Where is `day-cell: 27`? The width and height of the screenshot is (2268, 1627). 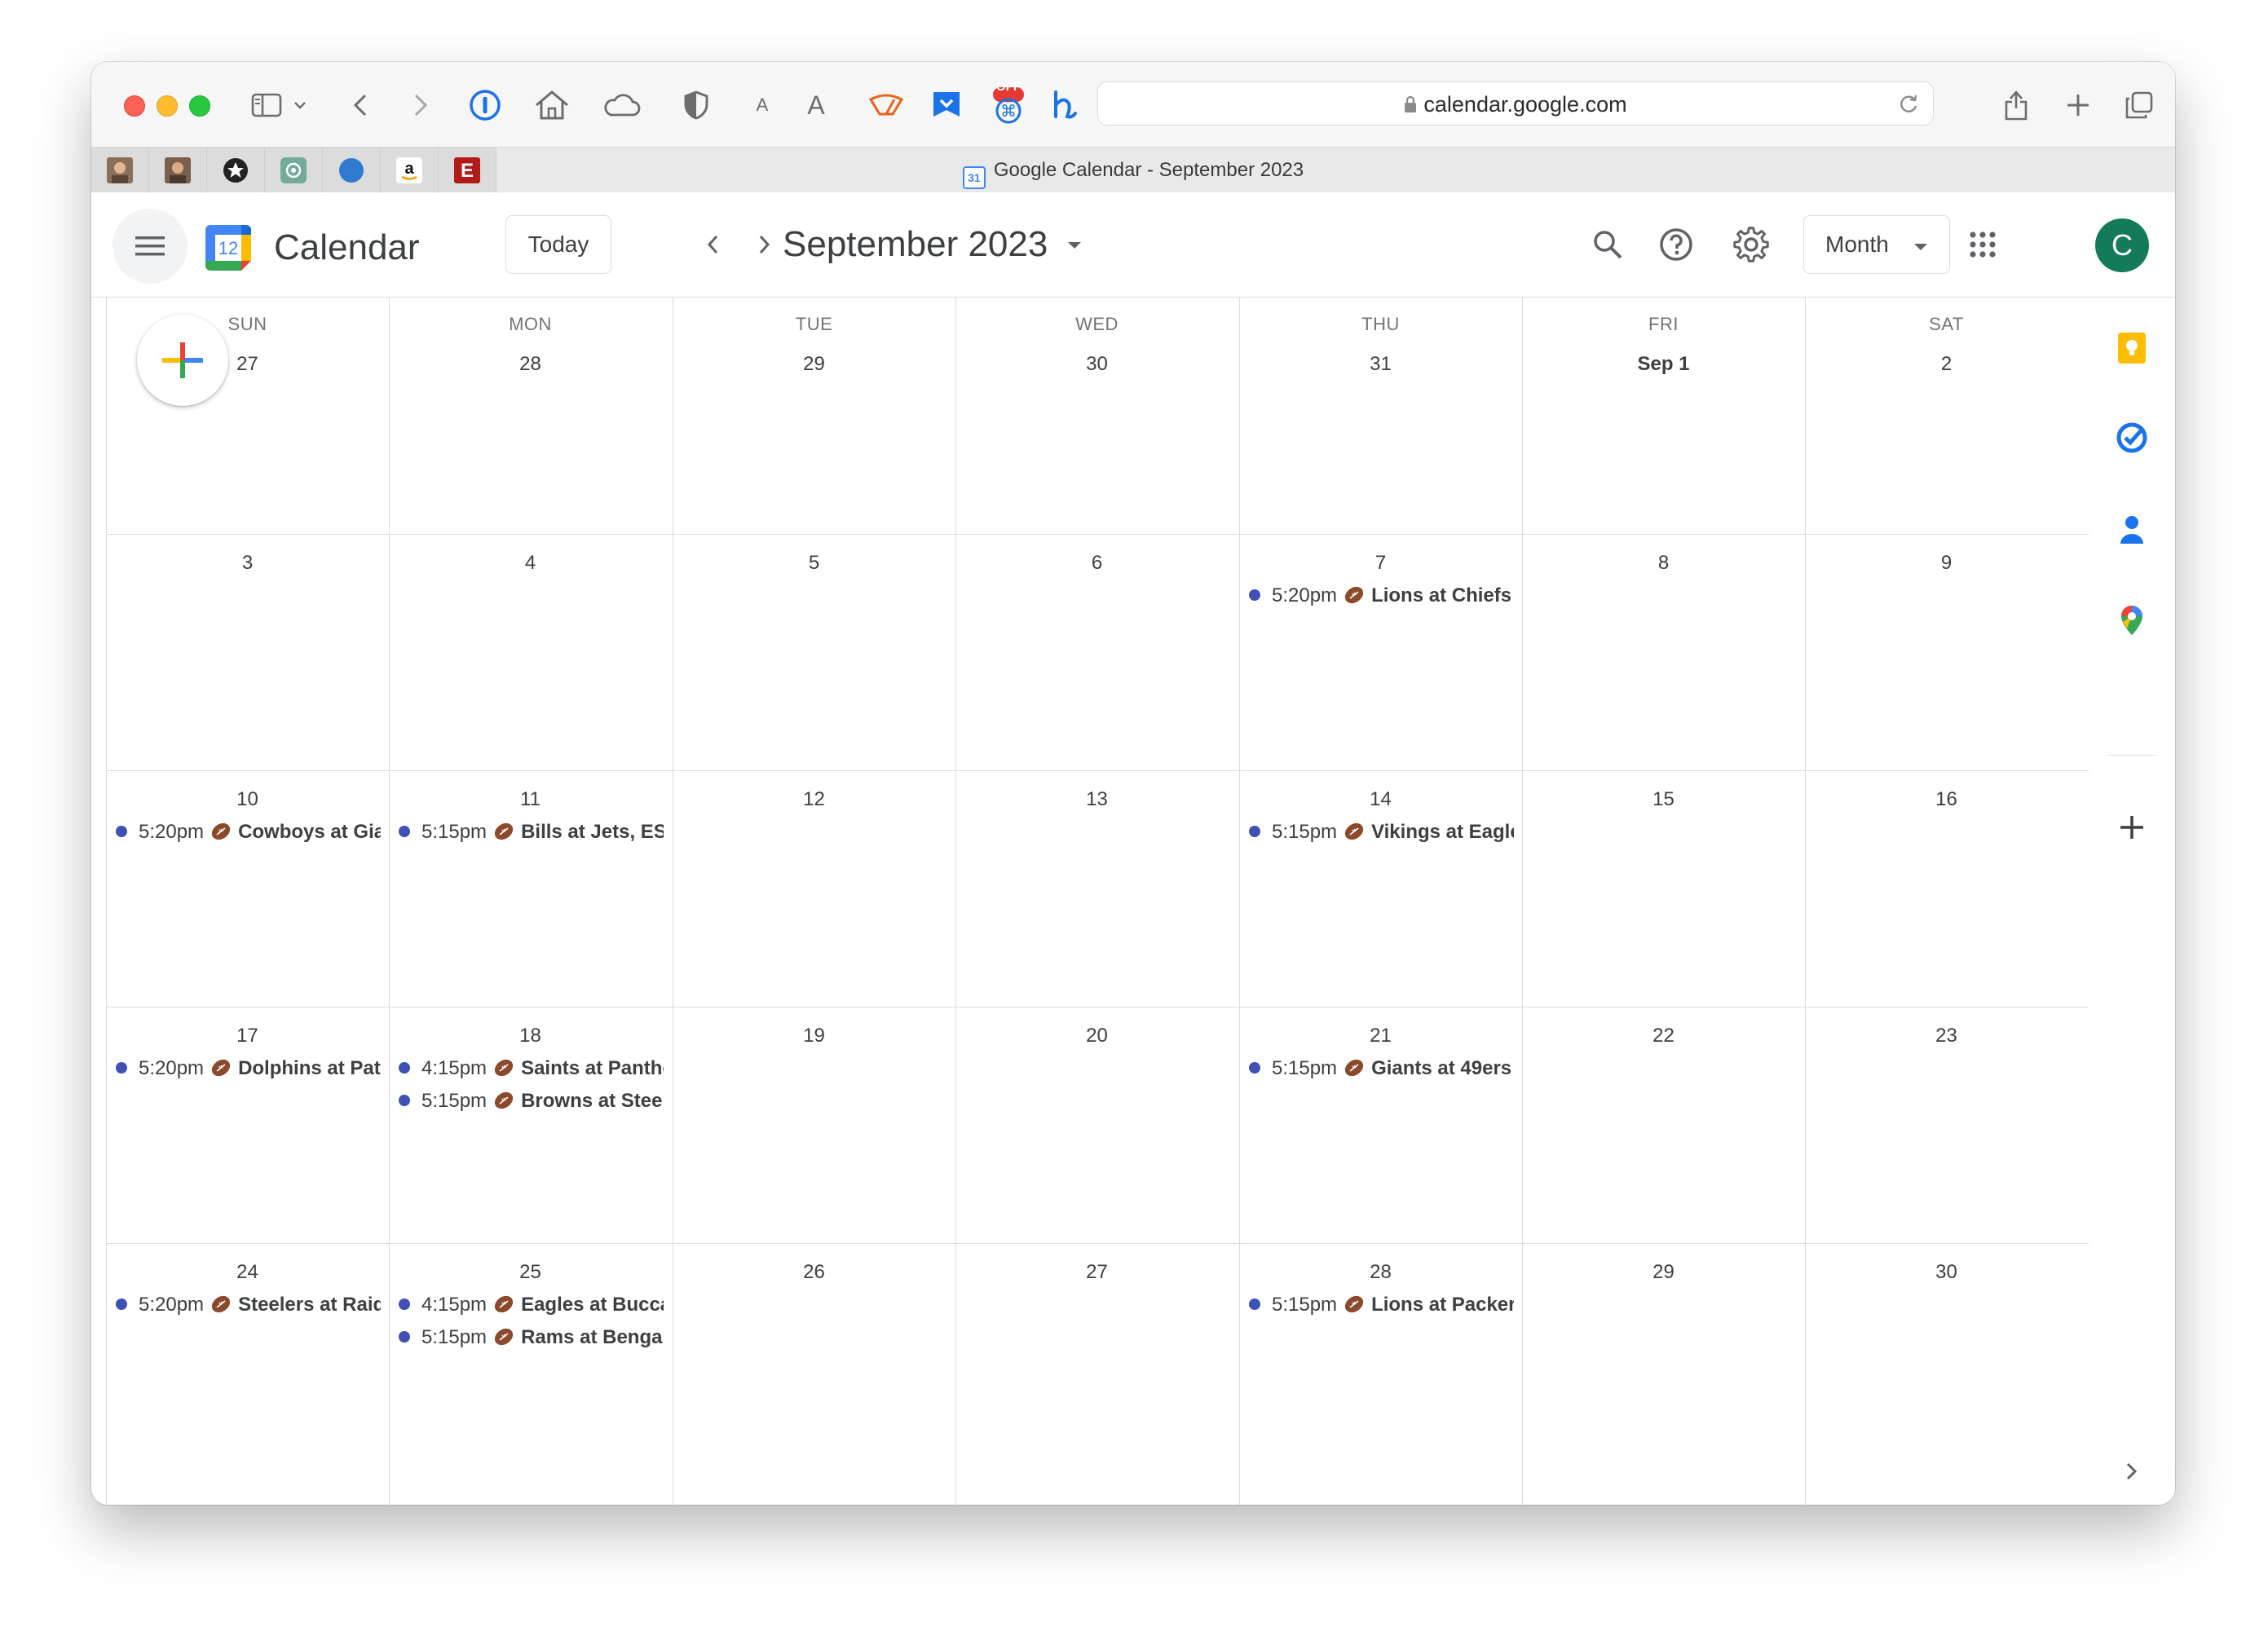
day-cell: 27 is located at coordinates (1096, 1374).